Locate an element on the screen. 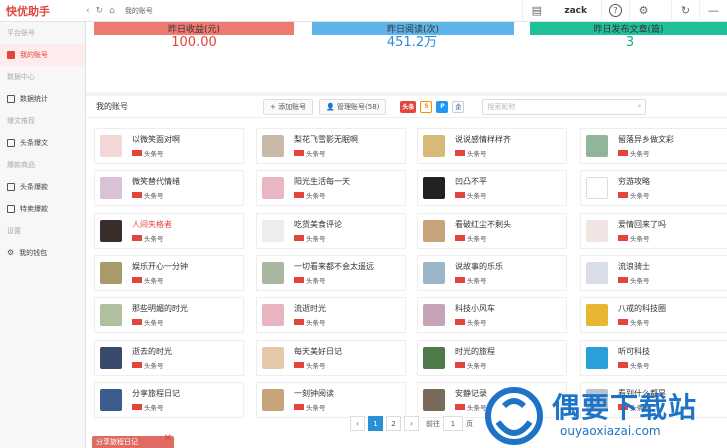 This screenshot has width=727, height=448. help-icon: ? is located at coordinates (615, 11).